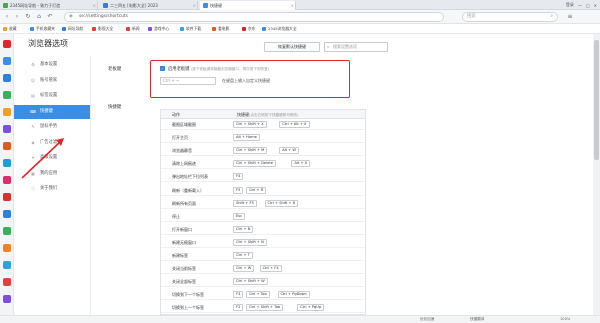  What do you see at coordinates (258, 295) in the screenshot?
I see `shortcut-key-box: Ctrl + Tab` at bounding box center [258, 295].